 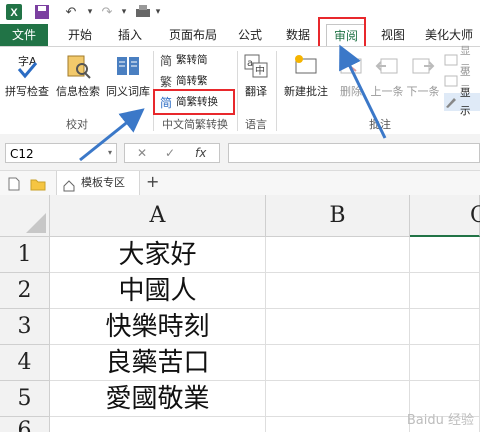 What do you see at coordinates (112, 135) in the screenshot?
I see `arrow-to-conversion` at bounding box center [112, 135].